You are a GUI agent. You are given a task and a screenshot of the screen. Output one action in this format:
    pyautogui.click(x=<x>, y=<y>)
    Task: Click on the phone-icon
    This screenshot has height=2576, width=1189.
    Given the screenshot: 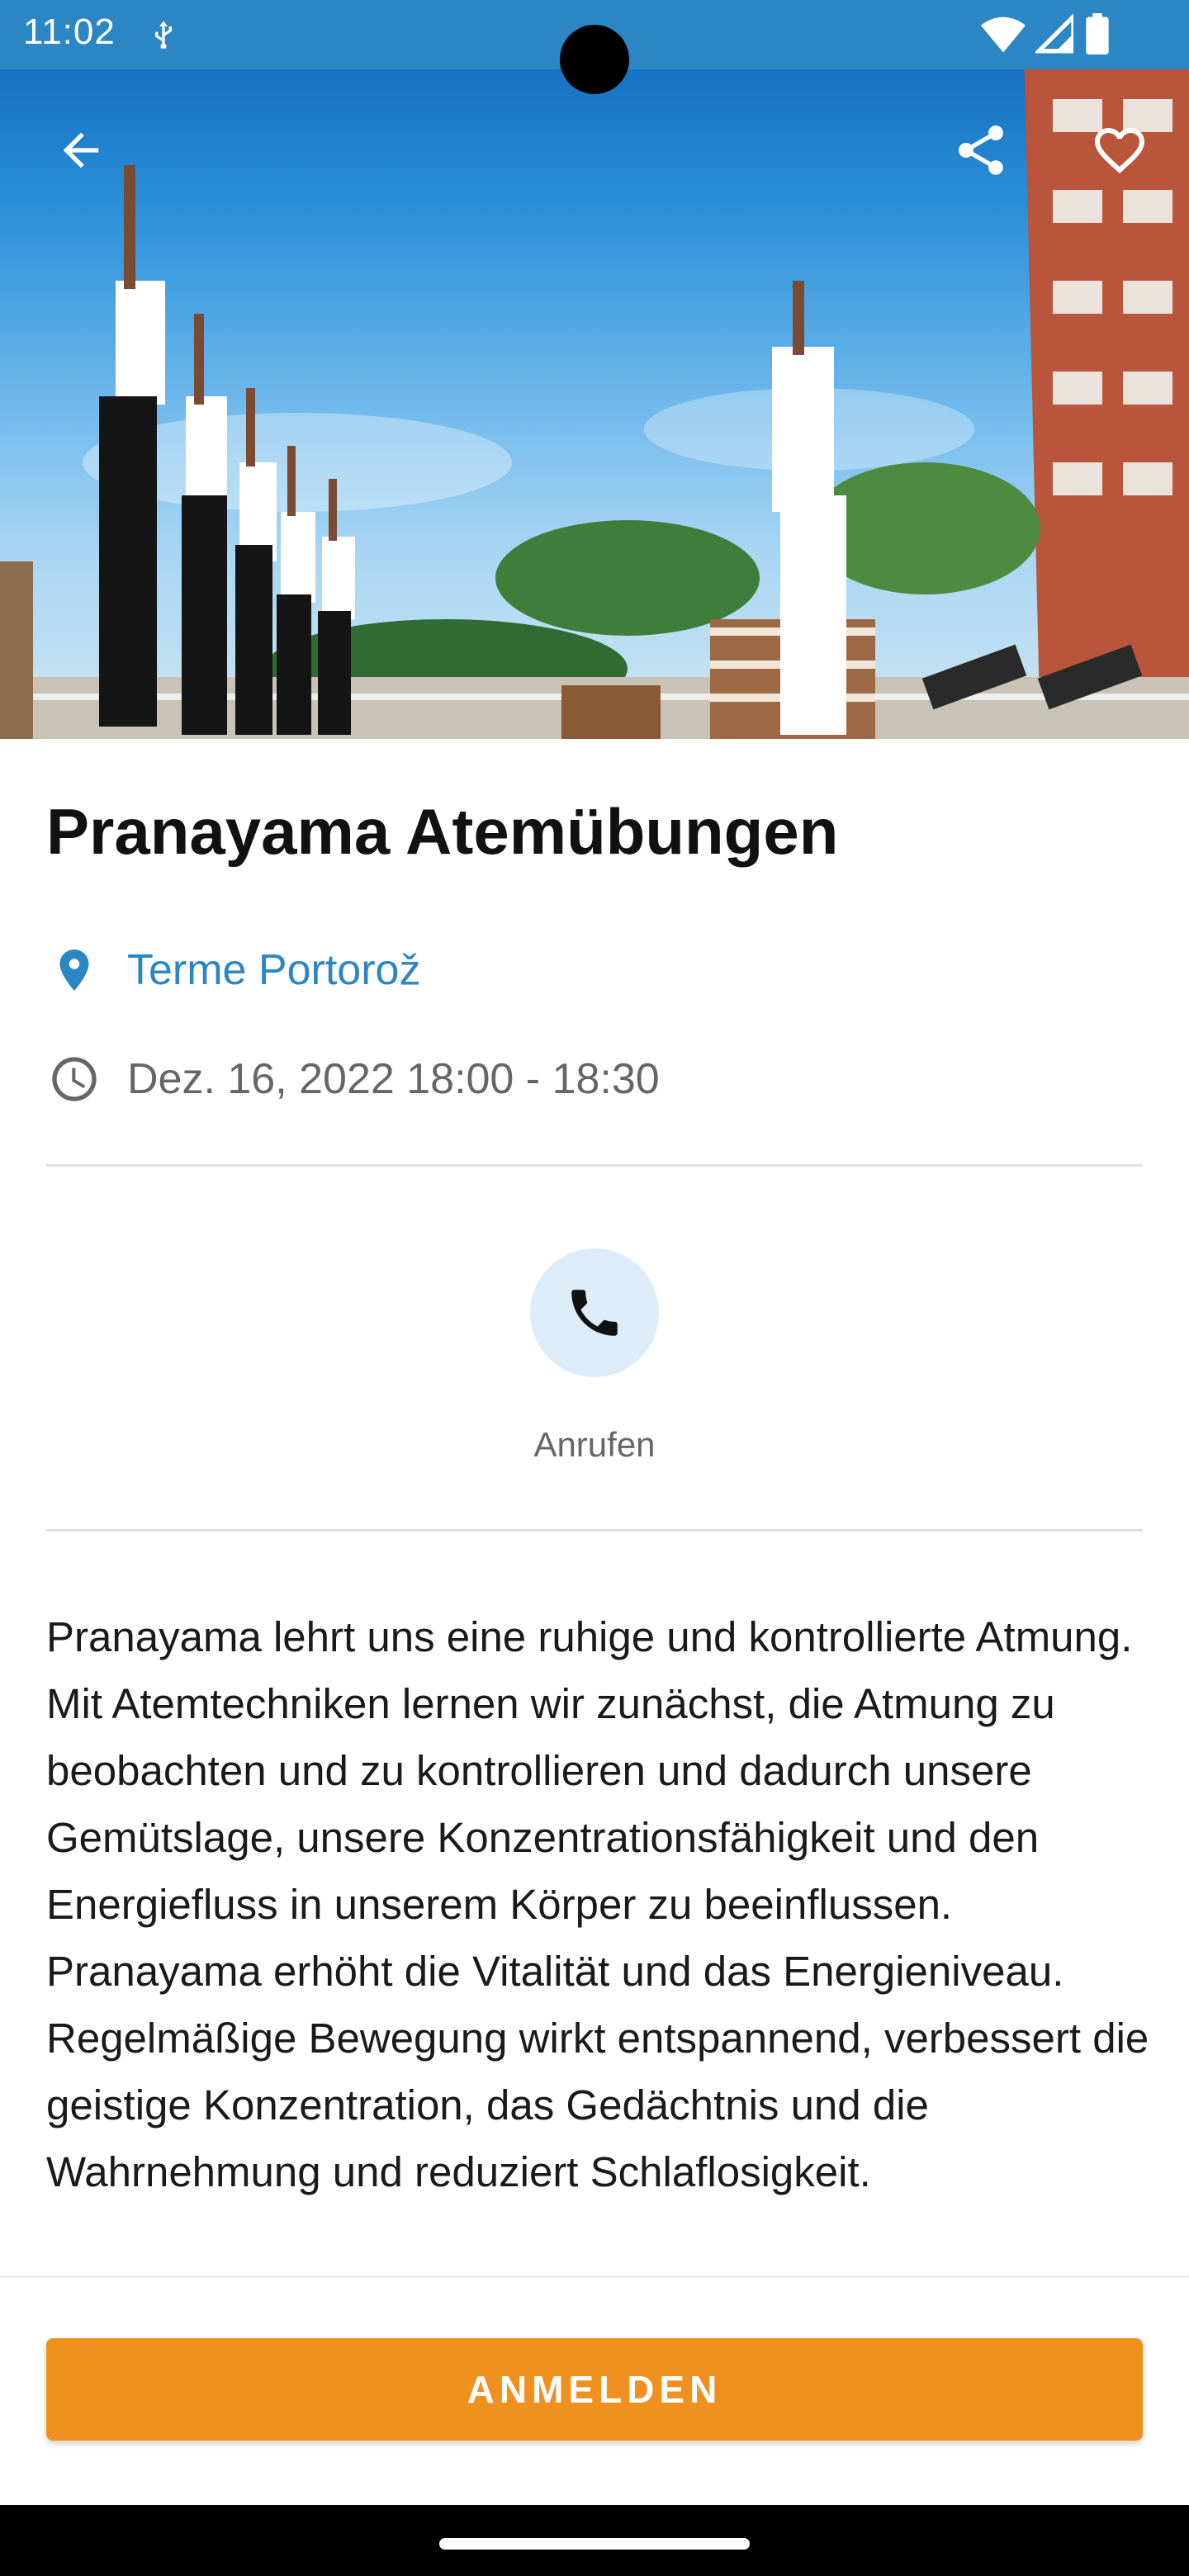 What is the action you would take?
    pyautogui.click(x=594, y=1313)
    